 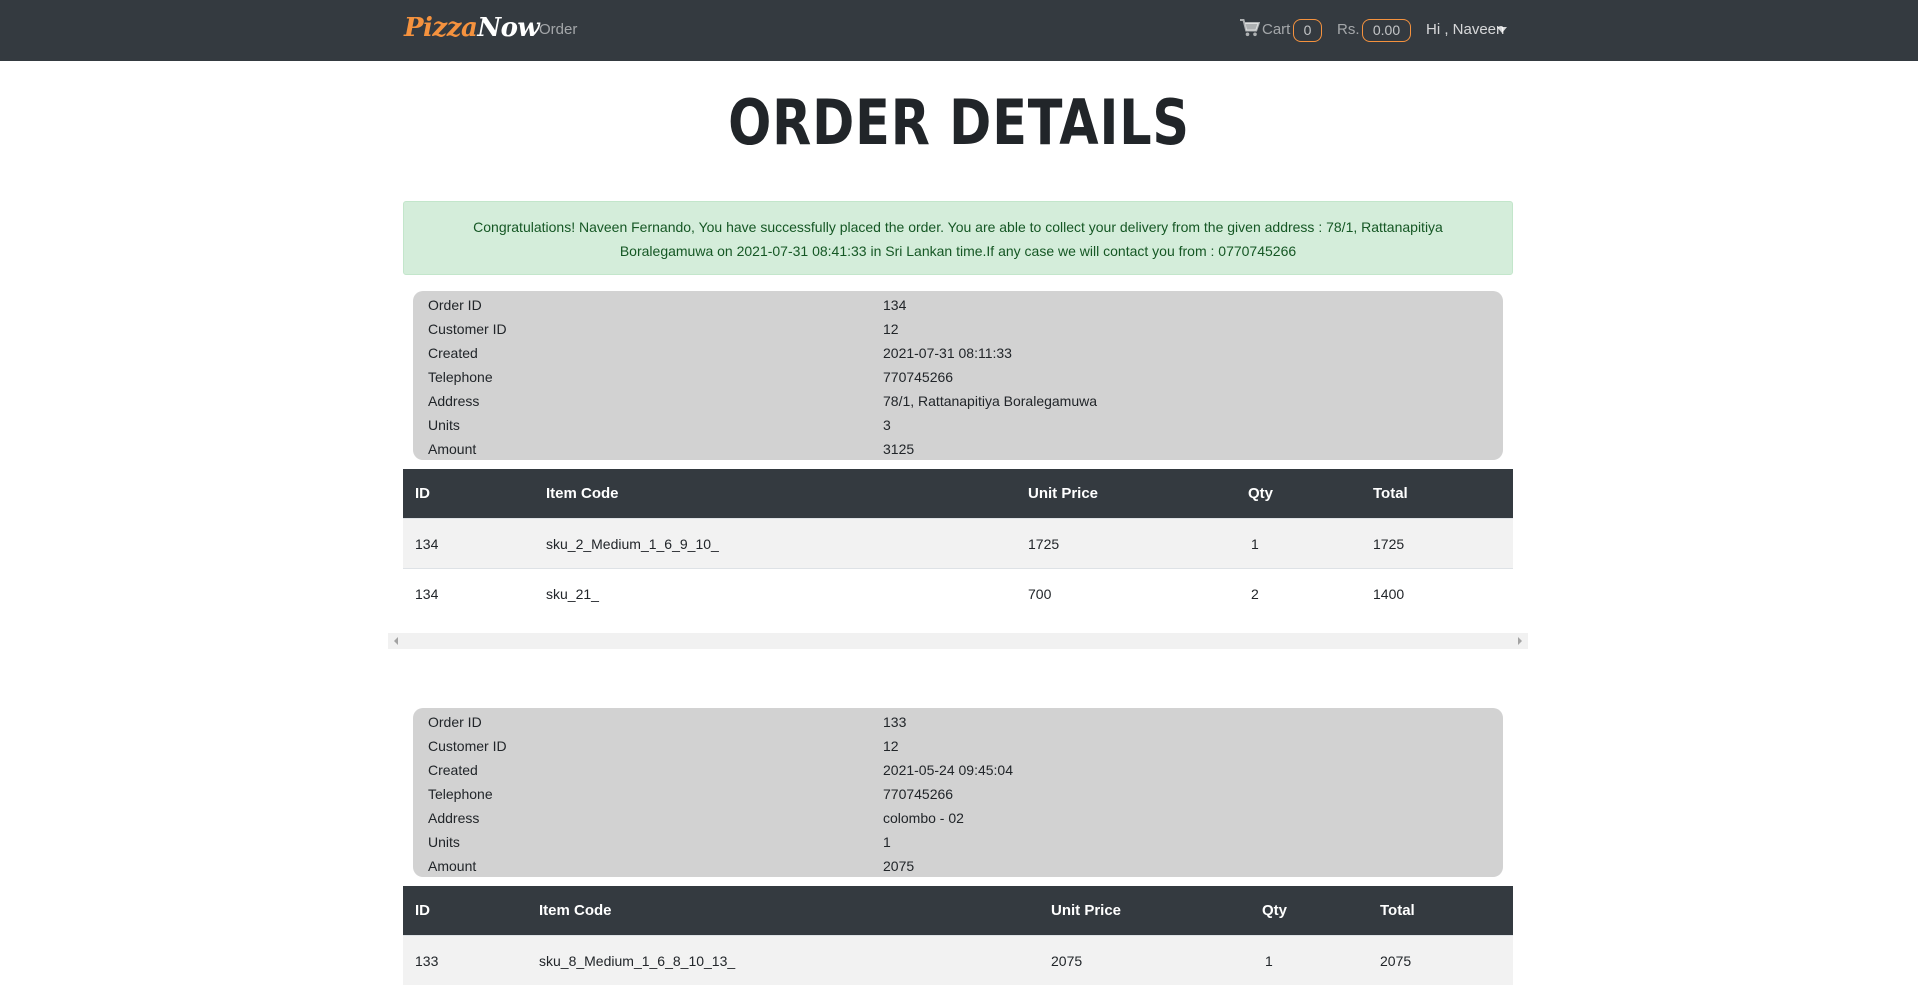 What do you see at coordinates (958, 593) in the screenshot?
I see `table-row: 134 sku_21_ 700 2 1400` at bounding box center [958, 593].